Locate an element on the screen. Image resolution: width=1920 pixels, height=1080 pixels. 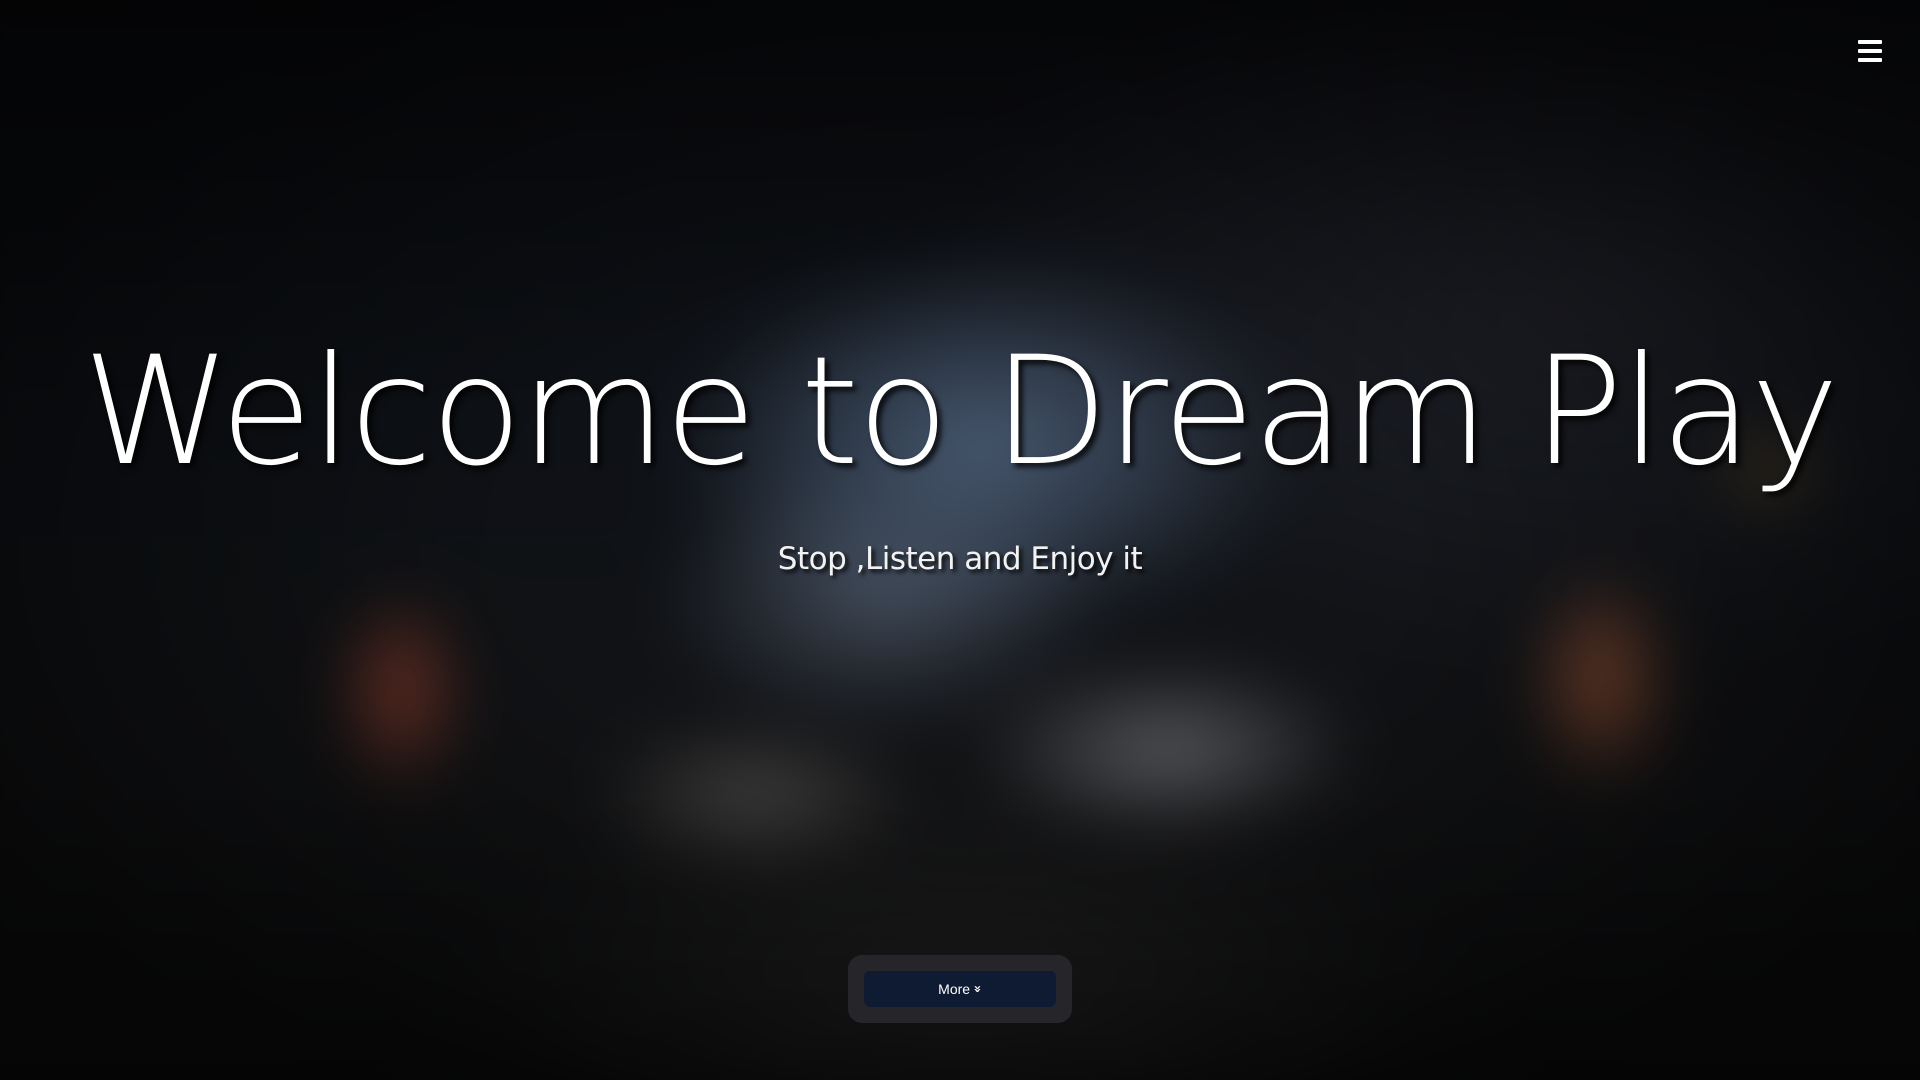
hero-subtitle: Stop ,Listen and Enjoy it is located at coordinates (960, 559).